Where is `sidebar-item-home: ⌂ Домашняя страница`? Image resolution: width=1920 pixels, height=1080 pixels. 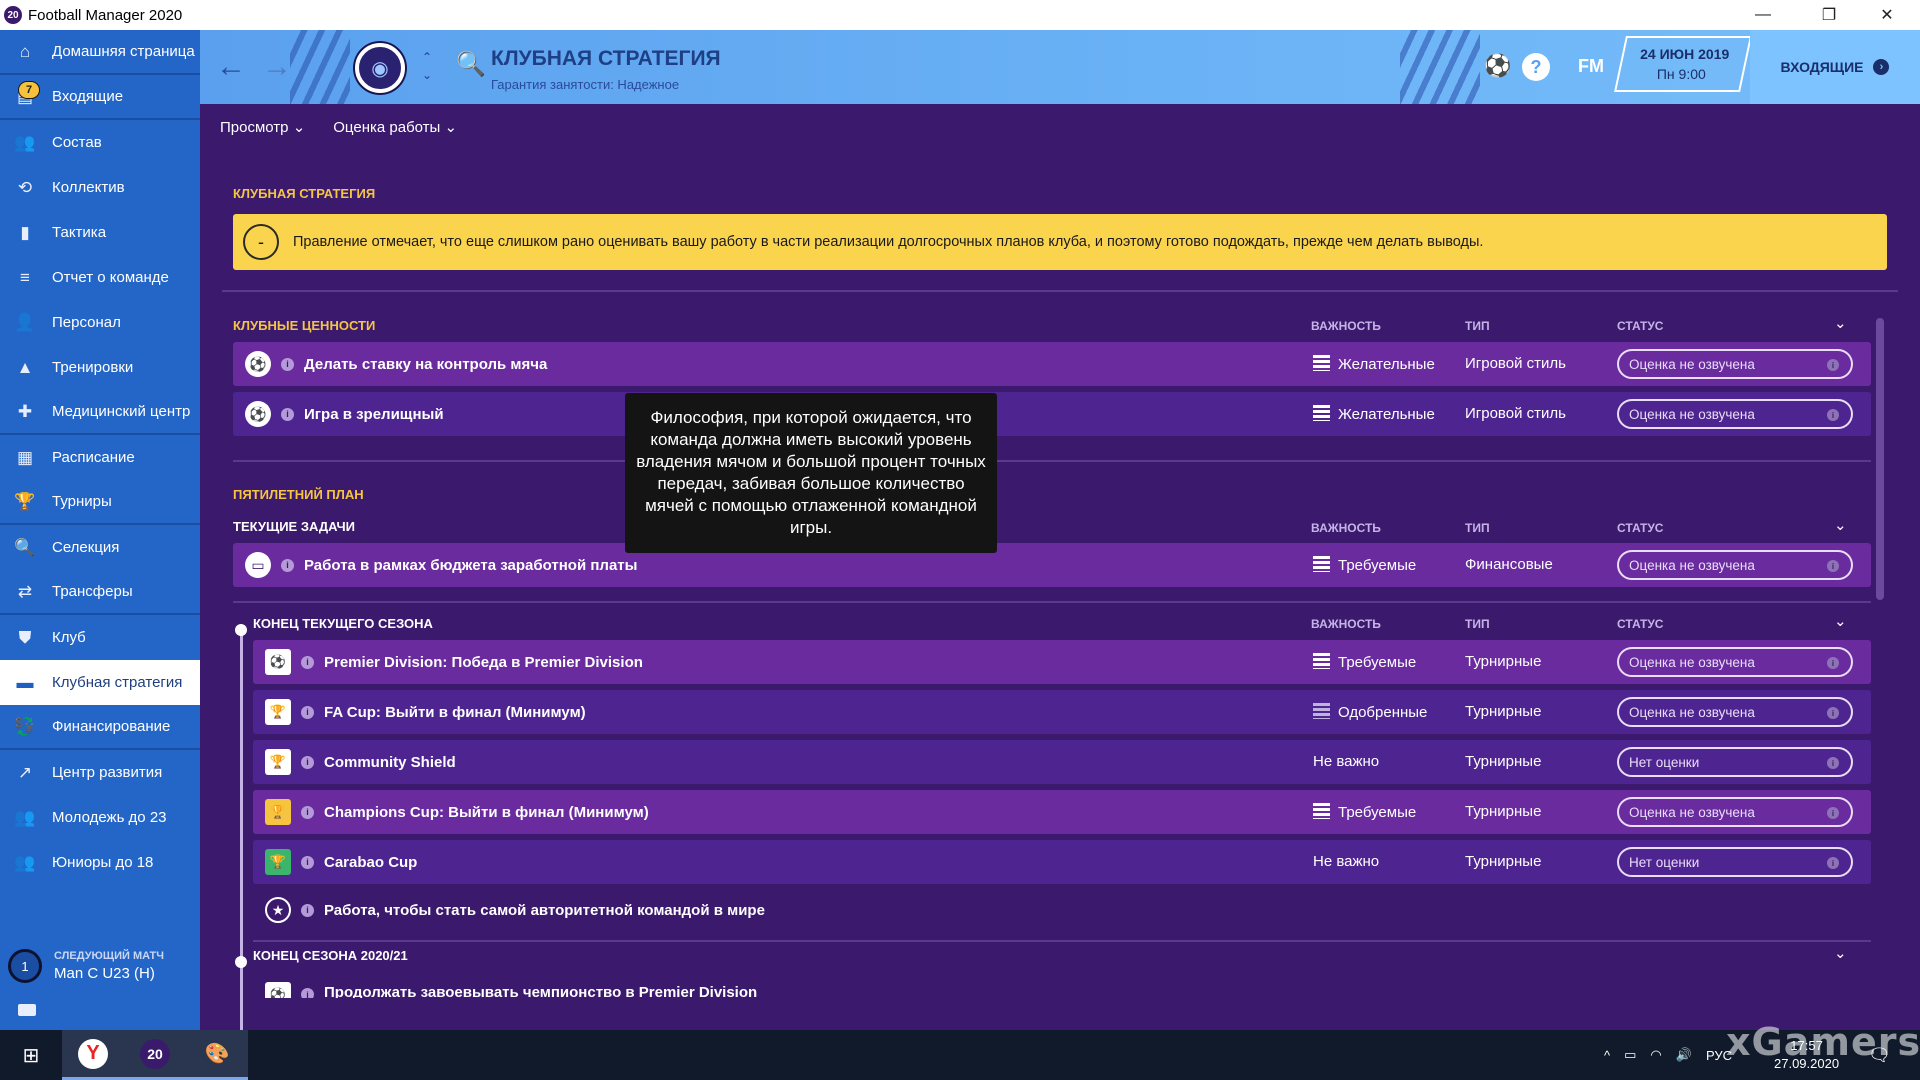 sidebar-item-home: ⌂ Домашняя страница is located at coordinates (100, 52).